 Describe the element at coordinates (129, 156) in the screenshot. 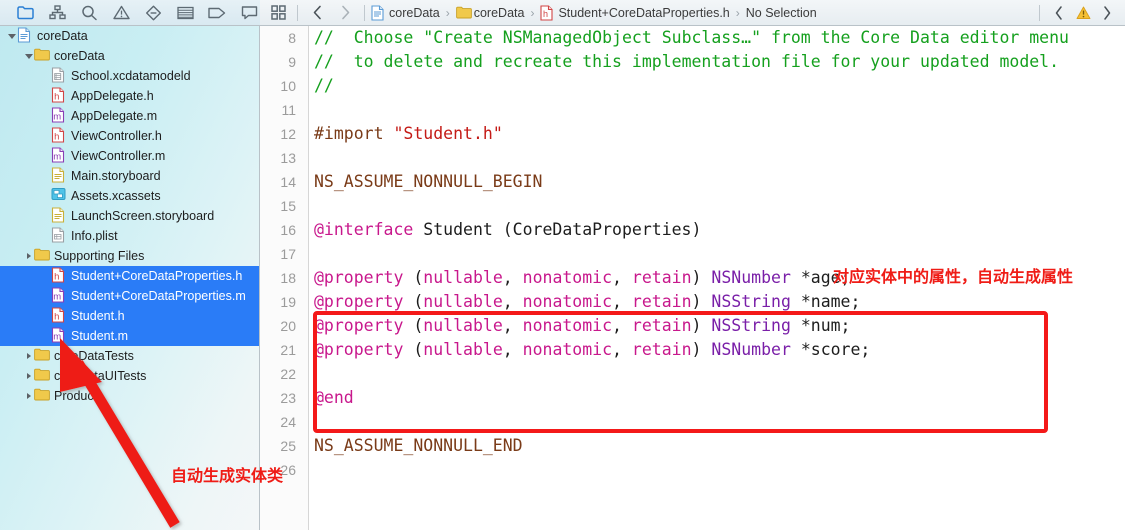

I see `file-tree-item-viewcontroller-m: m ViewController.m` at that location.